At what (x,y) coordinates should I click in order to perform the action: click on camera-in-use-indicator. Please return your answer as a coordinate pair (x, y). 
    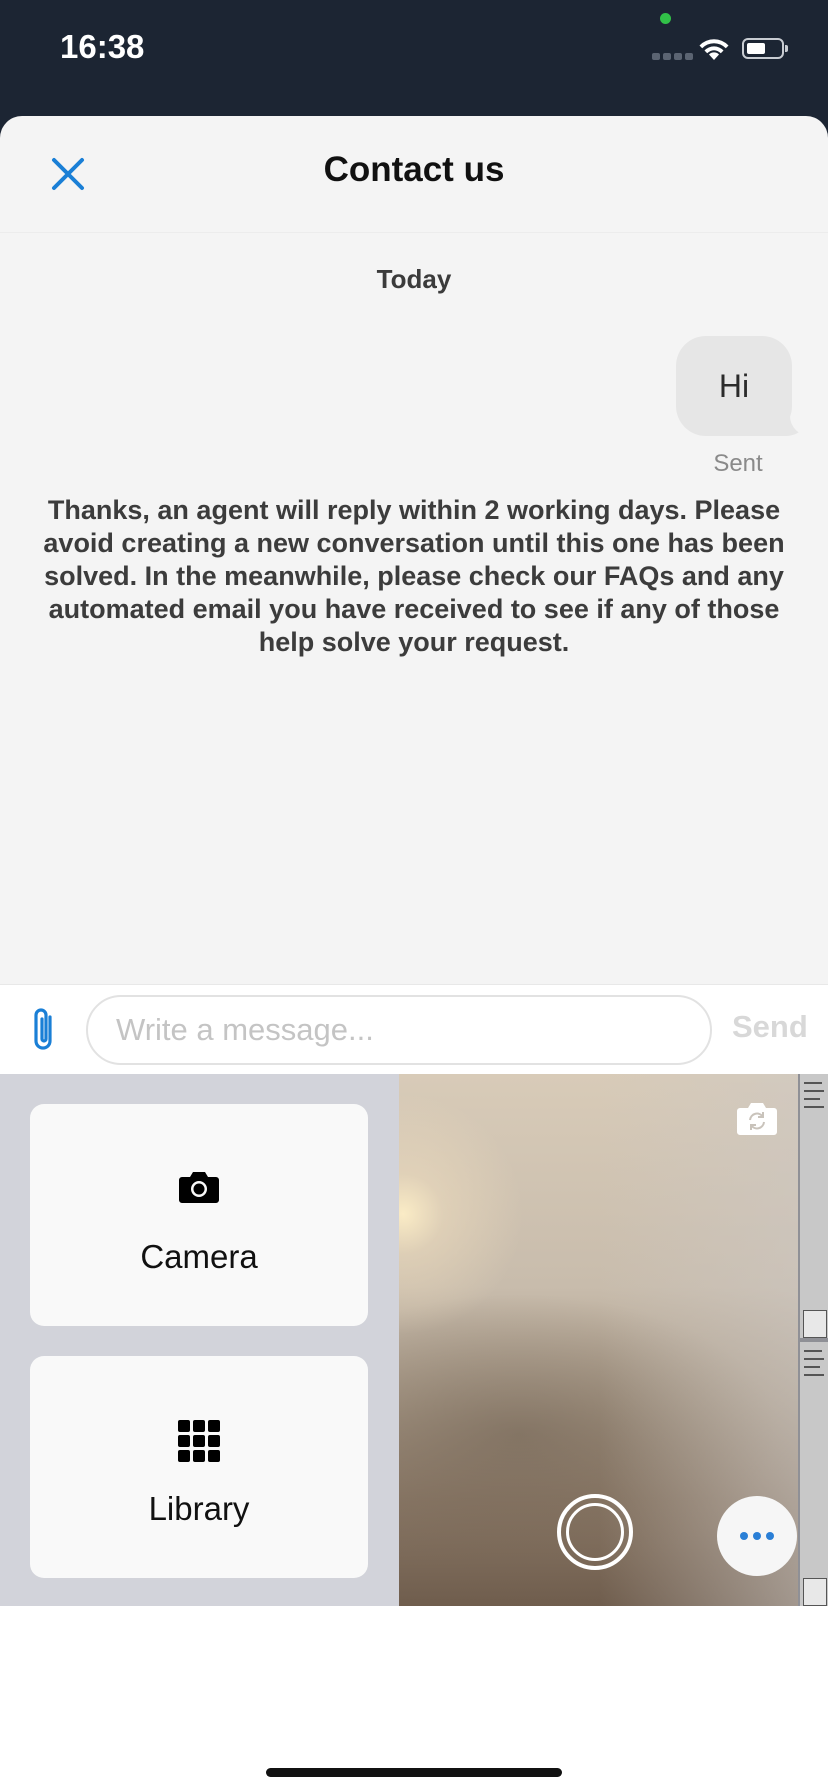
    Looking at the image, I should click on (665, 18).